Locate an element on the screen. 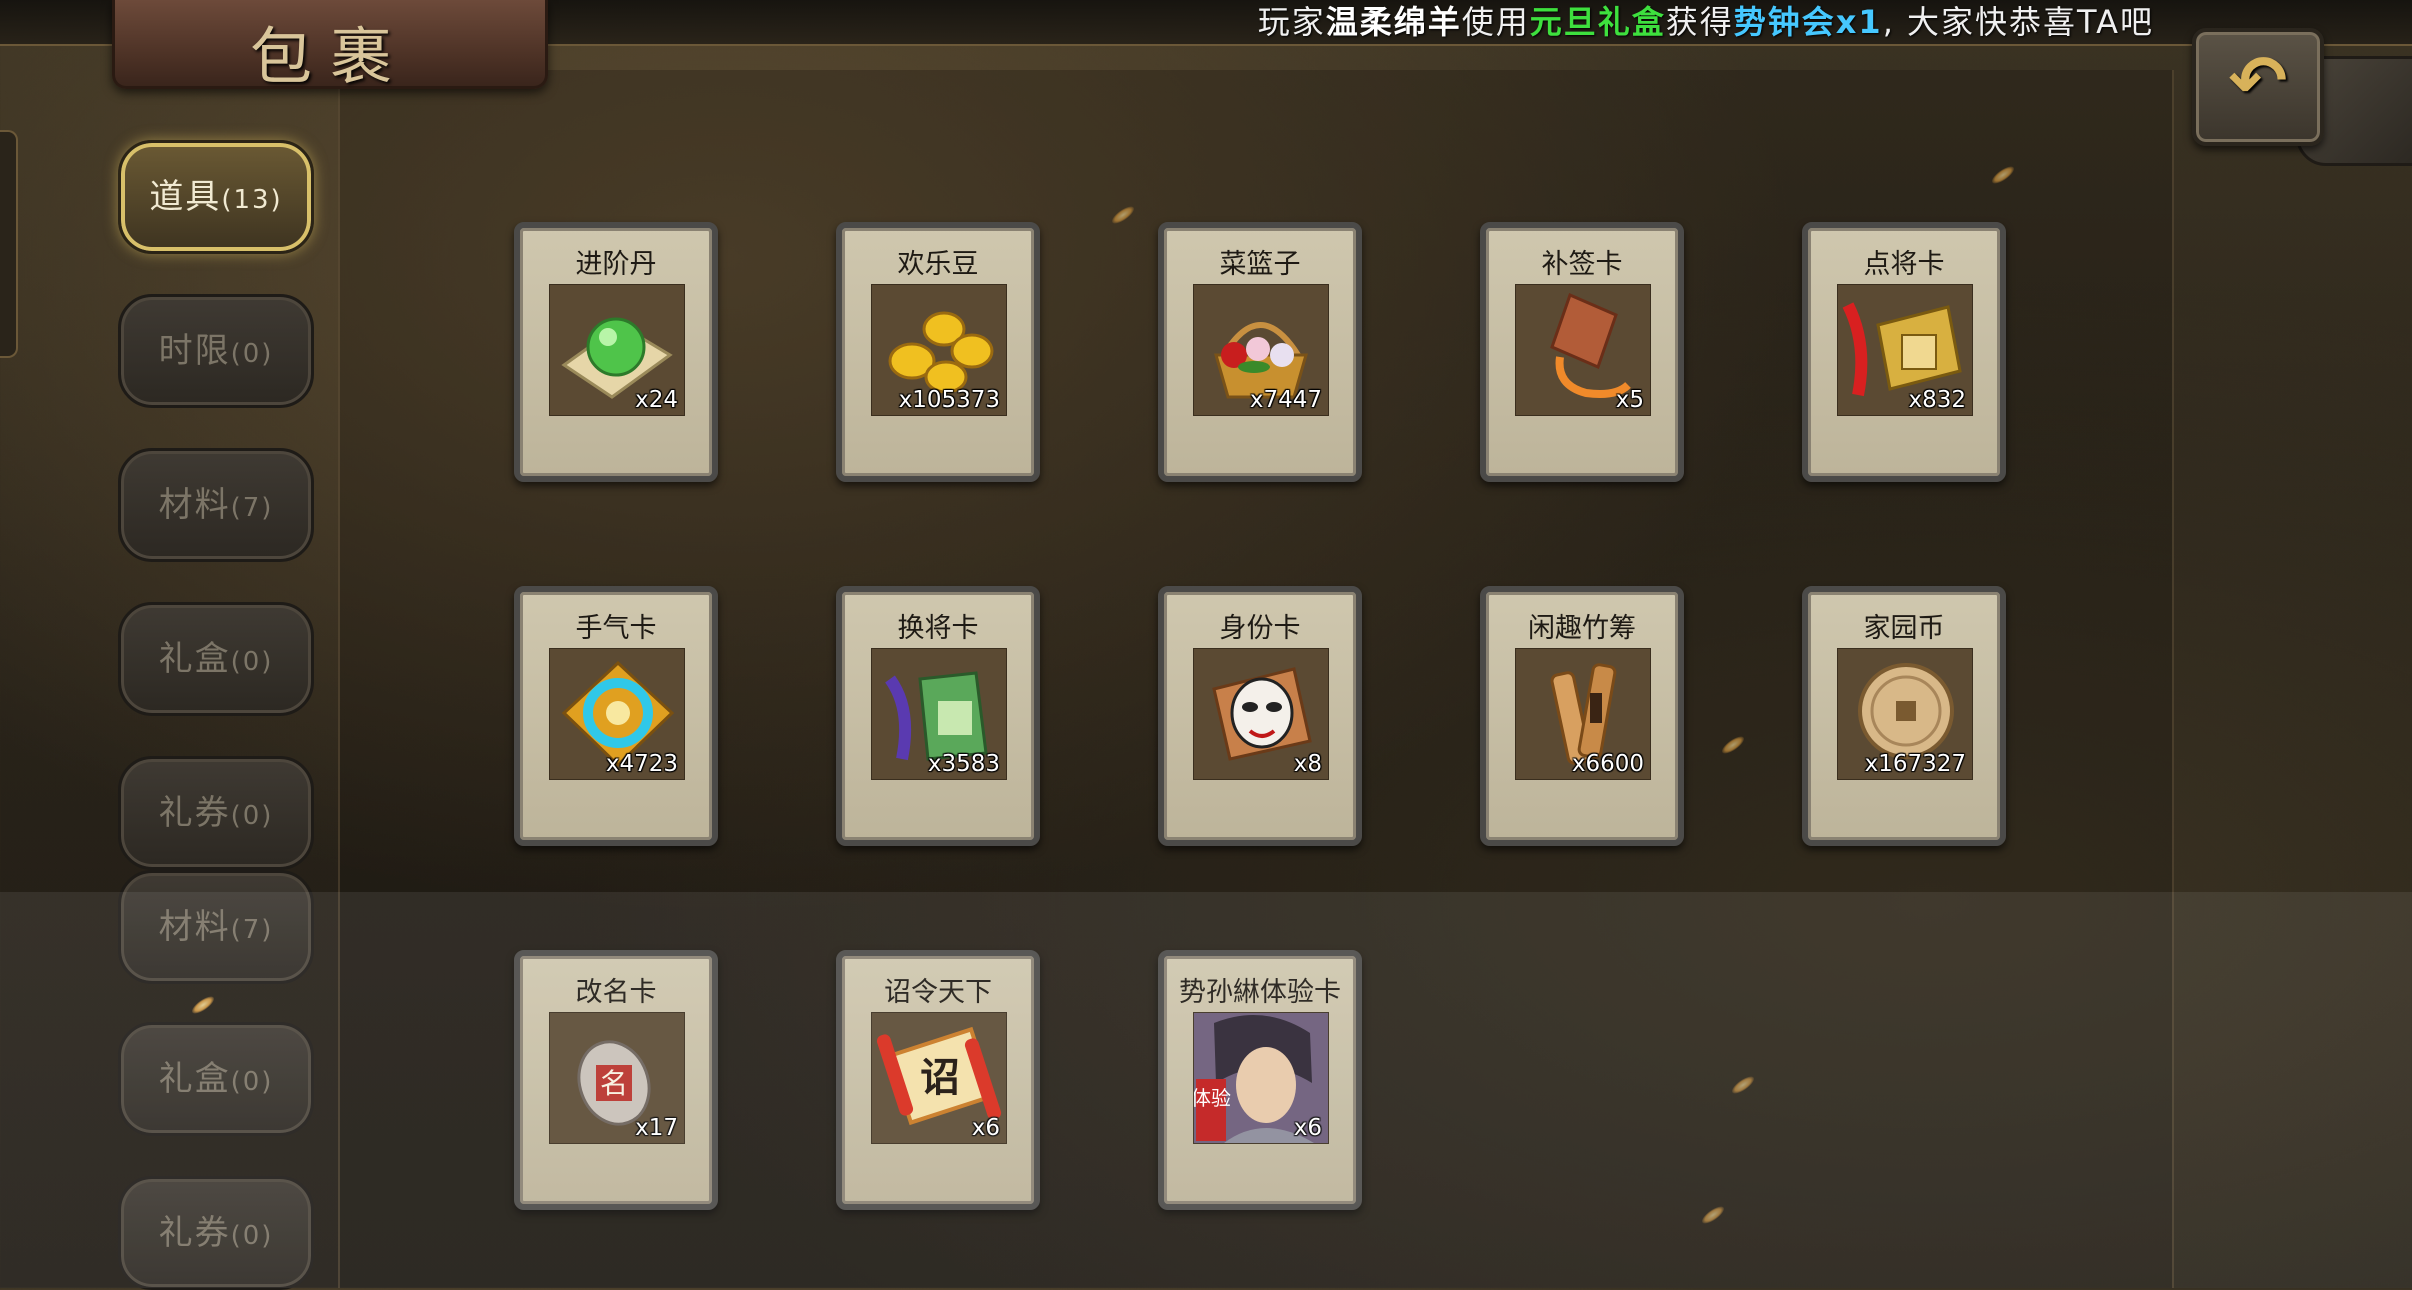 The height and width of the screenshot is (1290, 2412). item-icon-frame: x4723 is located at coordinates (617, 714).